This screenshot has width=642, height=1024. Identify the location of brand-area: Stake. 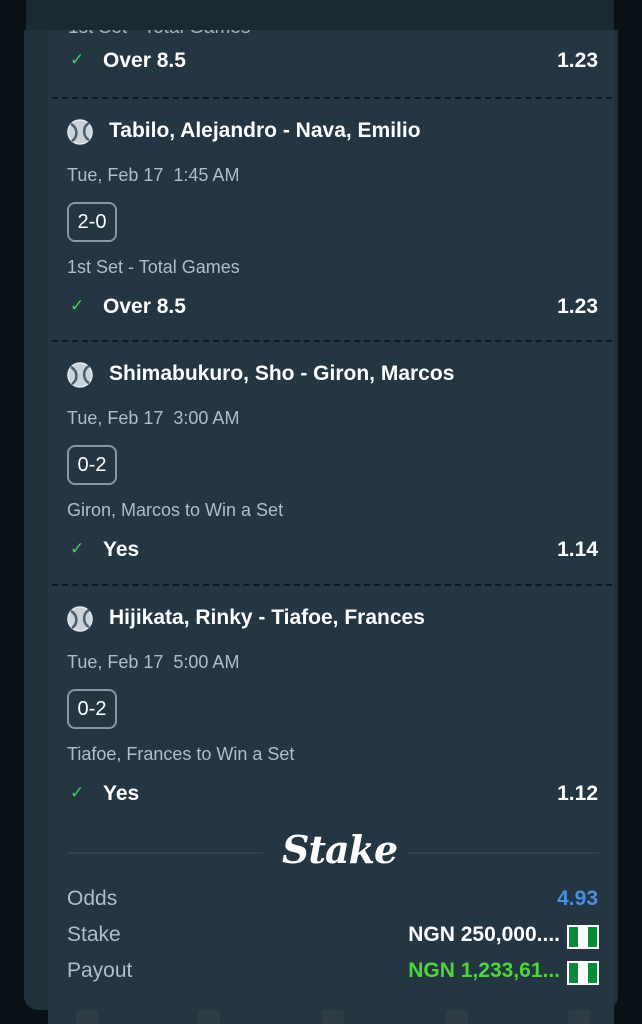
(331, 853).